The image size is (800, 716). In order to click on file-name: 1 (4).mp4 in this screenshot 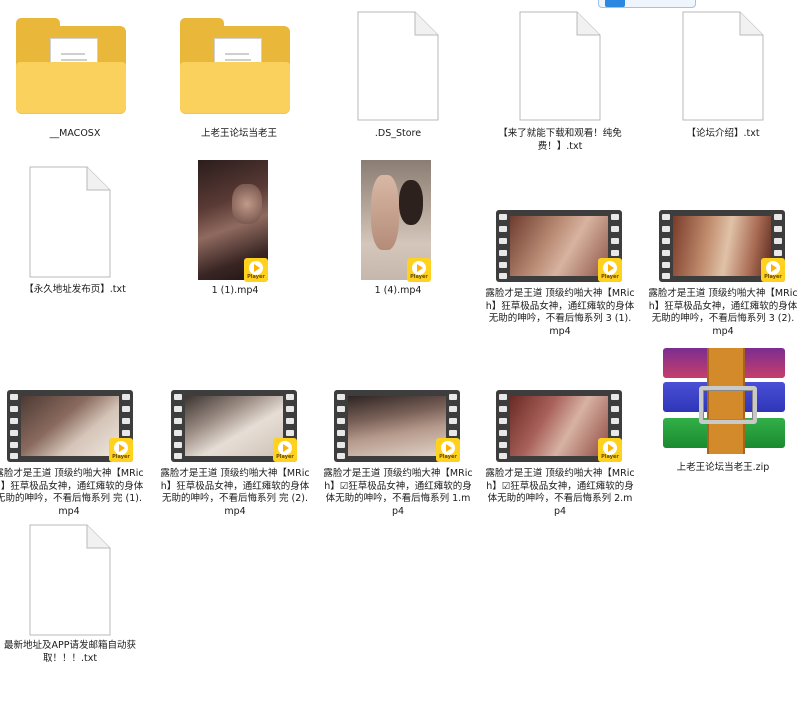, I will do `click(398, 290)`.